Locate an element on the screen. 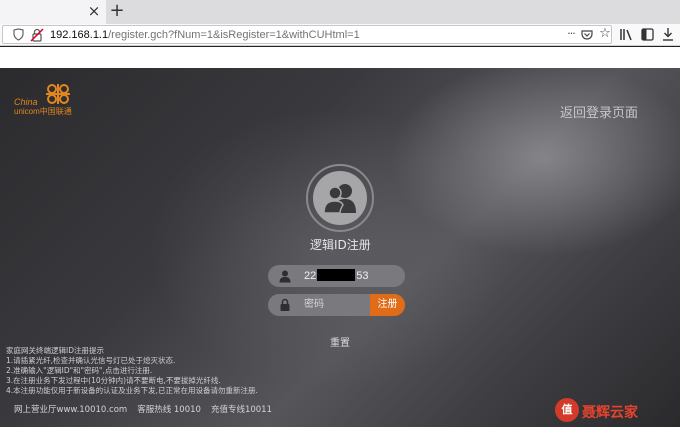  register-button: 注册 is located at coordinates (387, 305).